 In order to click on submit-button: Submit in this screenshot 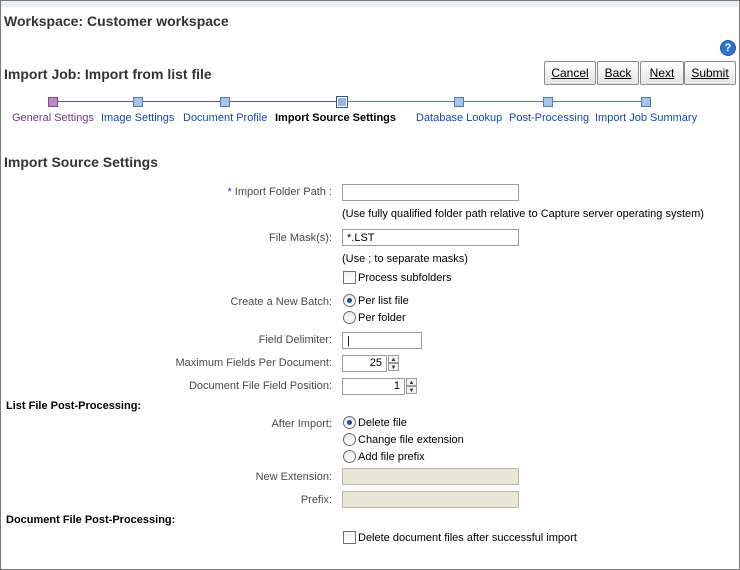, I will do `click(710, 73)`.